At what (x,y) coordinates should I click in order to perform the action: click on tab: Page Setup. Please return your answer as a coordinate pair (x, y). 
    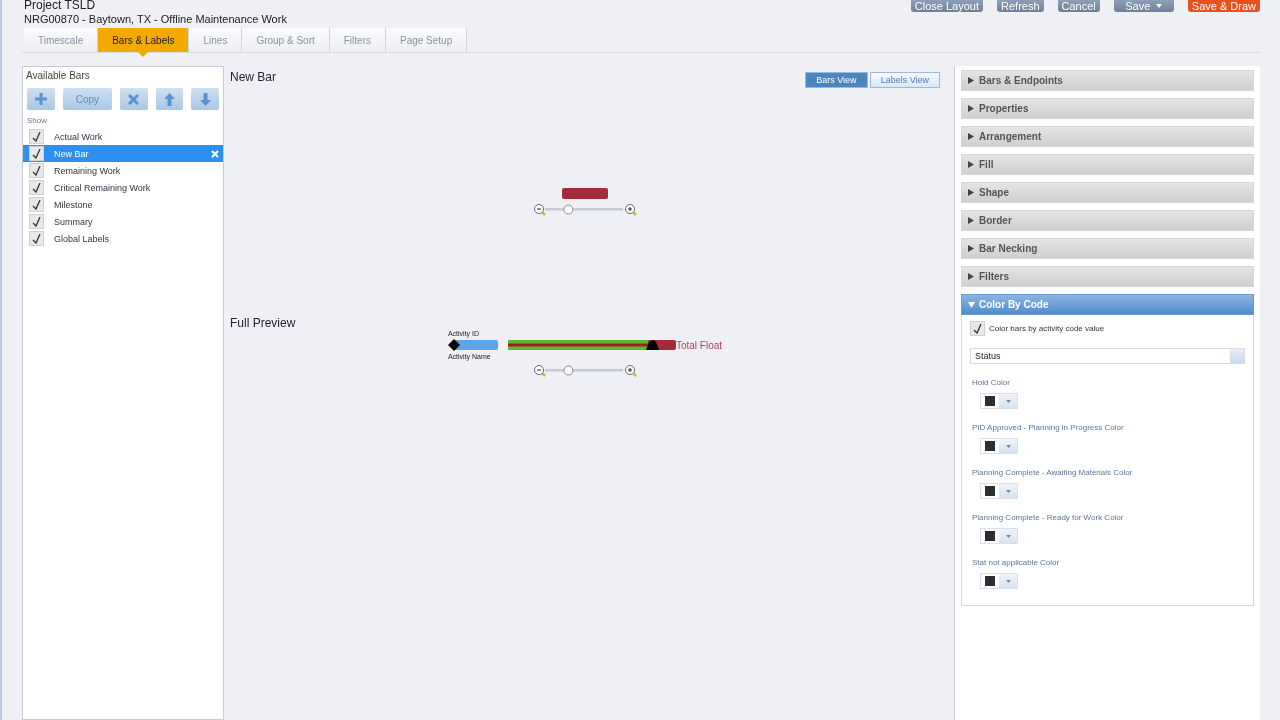
    Looking at the image, I should click on (426, 40).